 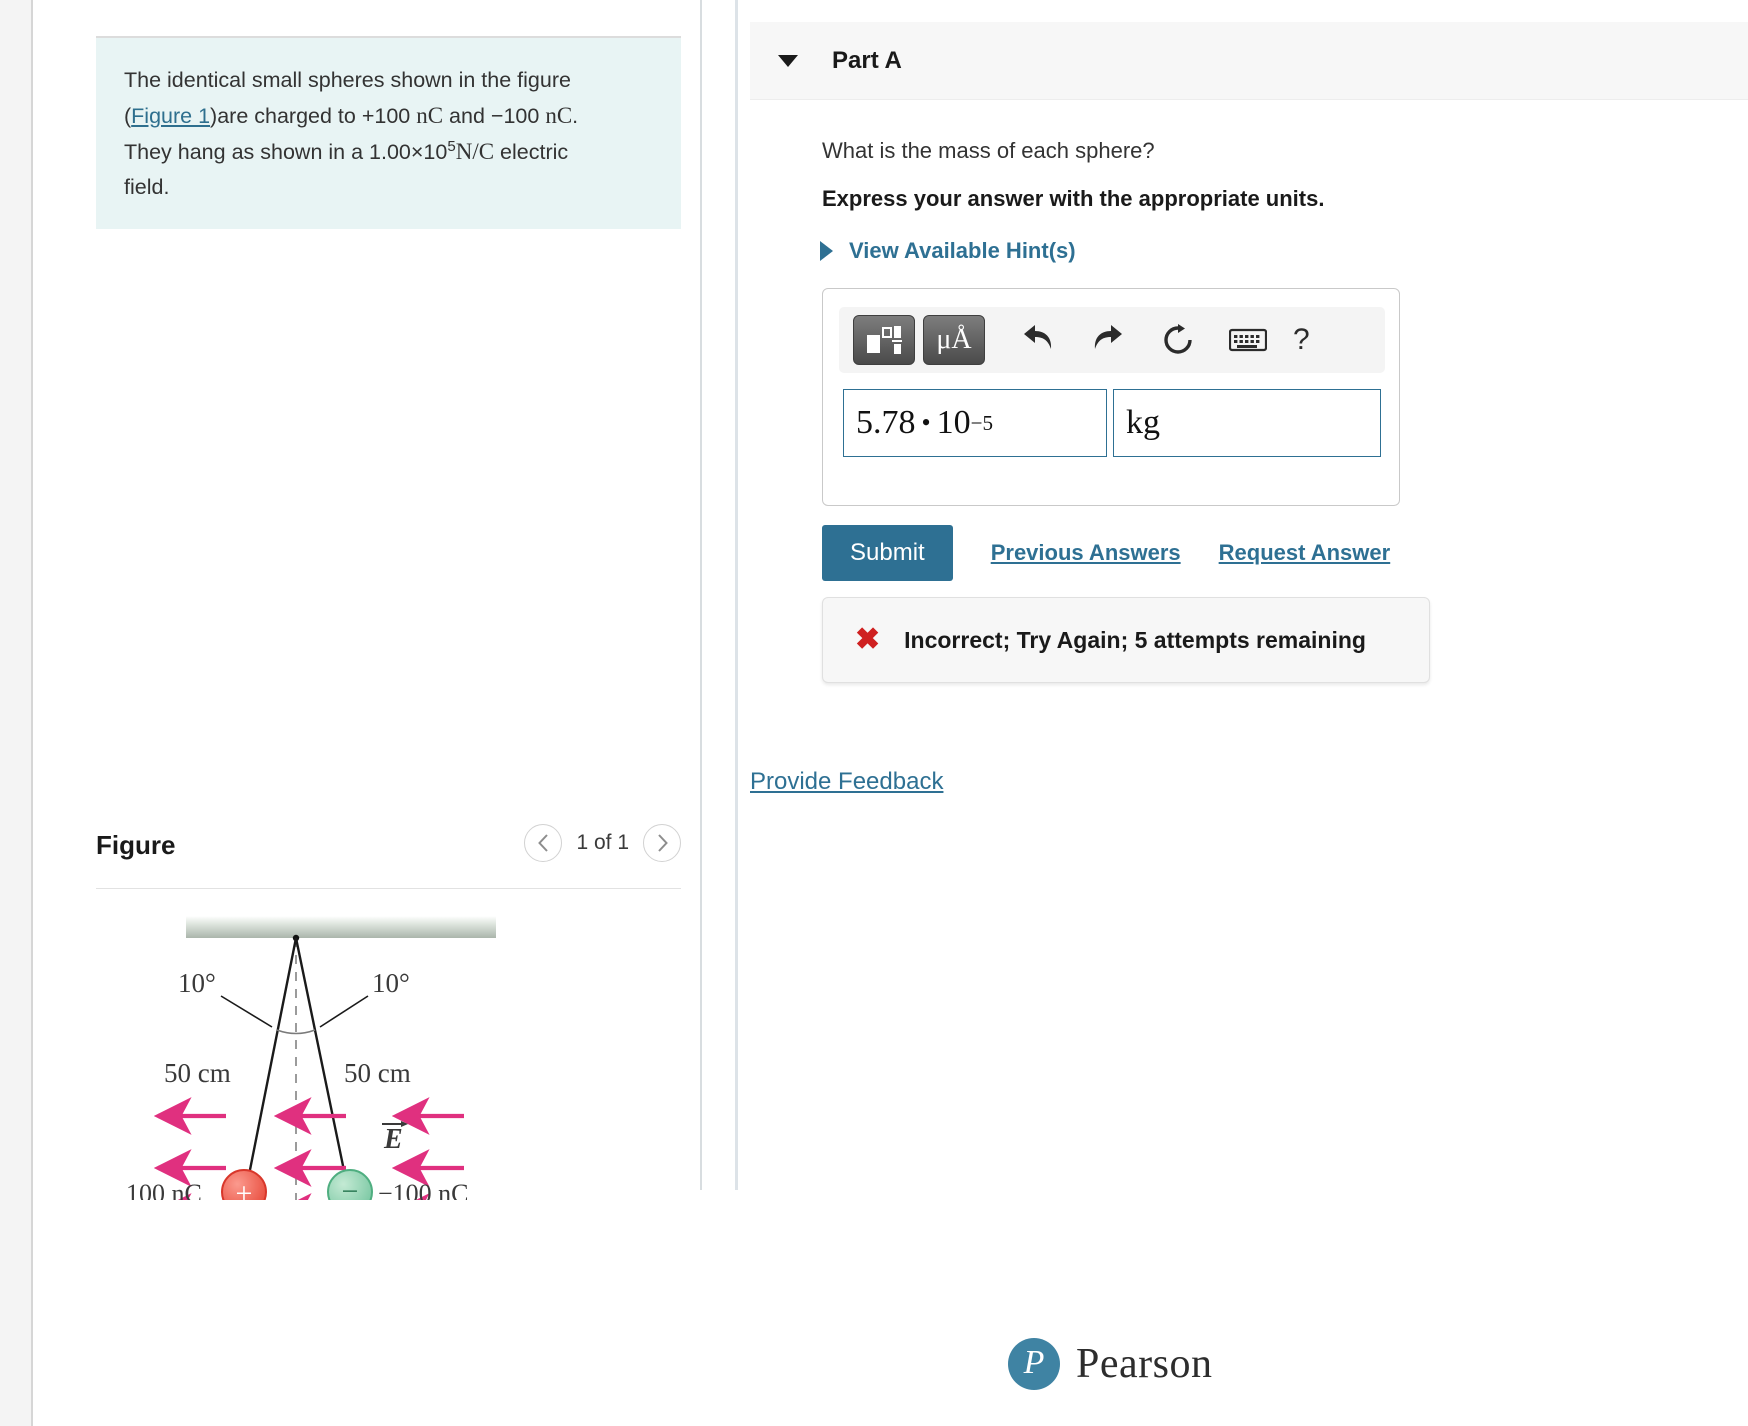 I want to click on field-label-group: E, so click(x=395, y=1138).